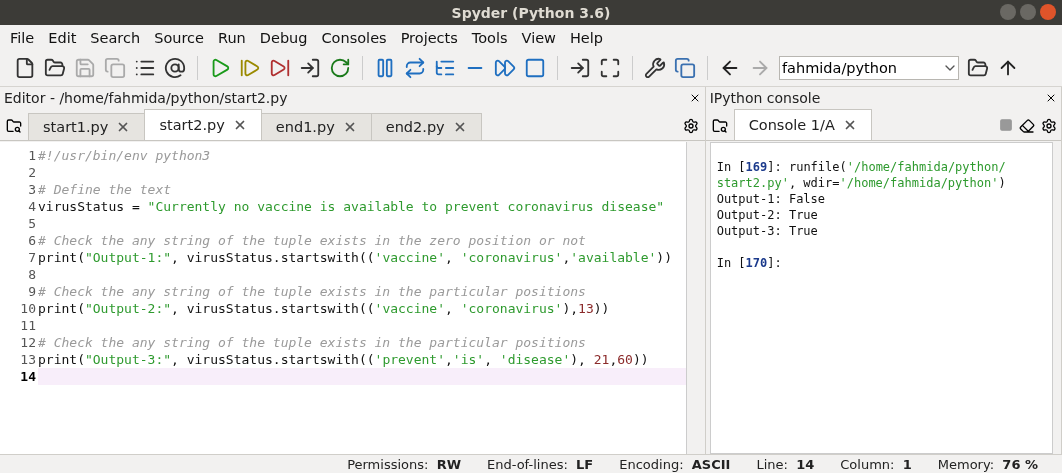 Image resolution: width=1062 pixels, height=473 pixels. I want to click on run-cell-advance-icon, so click(280, 68).